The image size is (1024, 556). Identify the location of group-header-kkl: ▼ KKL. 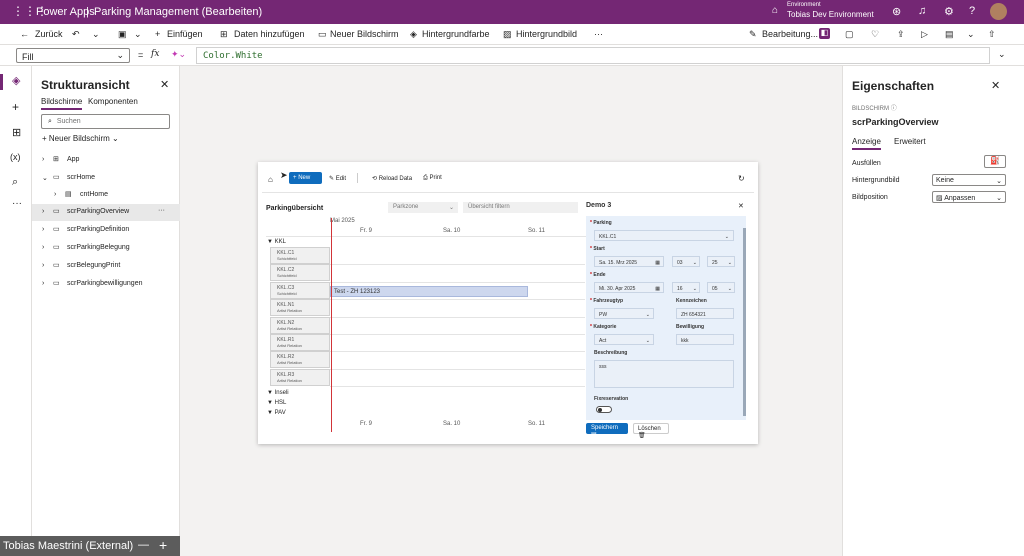
(276, 242).